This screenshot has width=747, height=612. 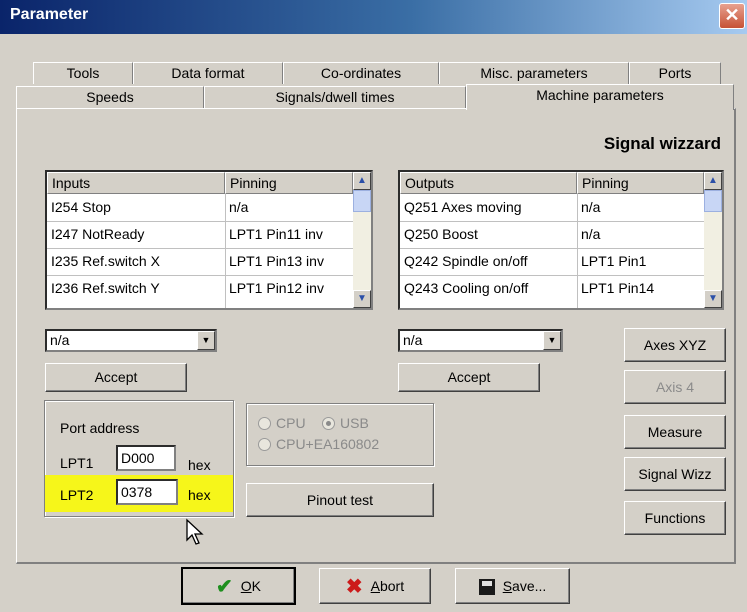 I want to click on tab-speeds: Speeds, so click(x=110, y=97).